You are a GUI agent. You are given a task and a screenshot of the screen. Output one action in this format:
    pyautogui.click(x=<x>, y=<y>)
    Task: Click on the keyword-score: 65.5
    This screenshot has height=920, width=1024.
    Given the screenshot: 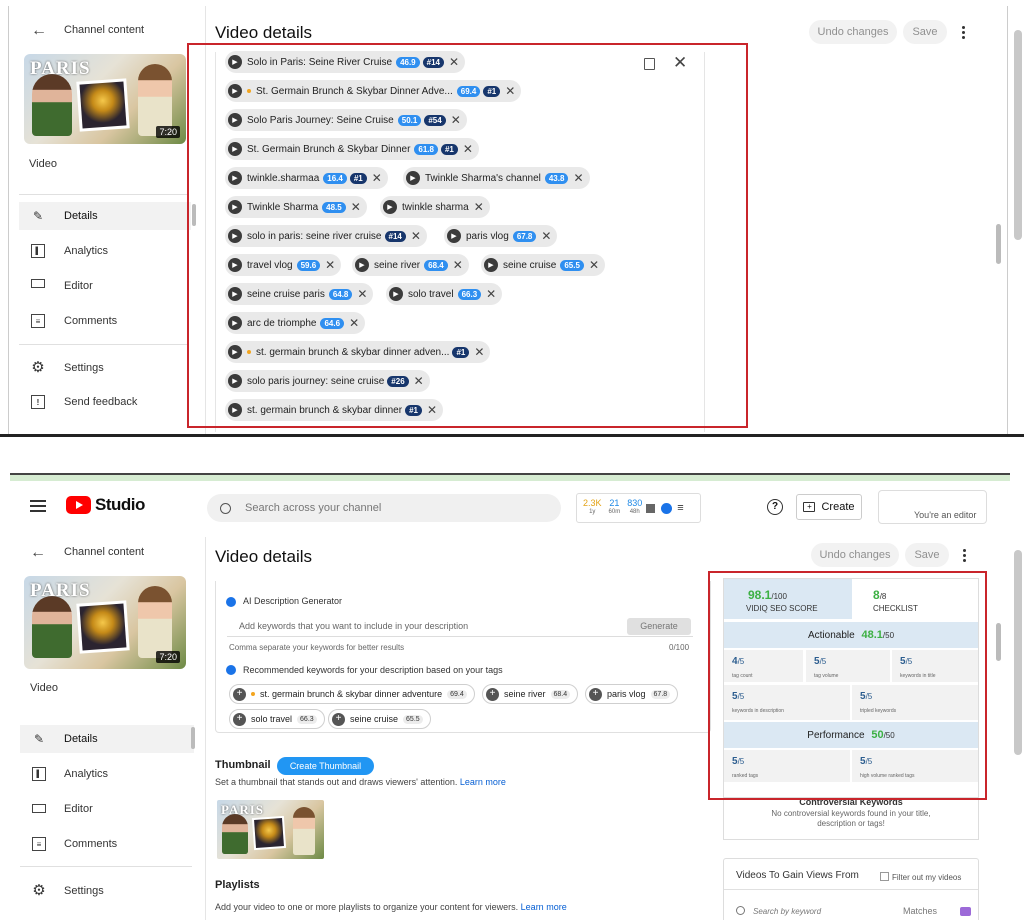 What is the action you would take?
    pyautogui.click(x=413, y=719)
    